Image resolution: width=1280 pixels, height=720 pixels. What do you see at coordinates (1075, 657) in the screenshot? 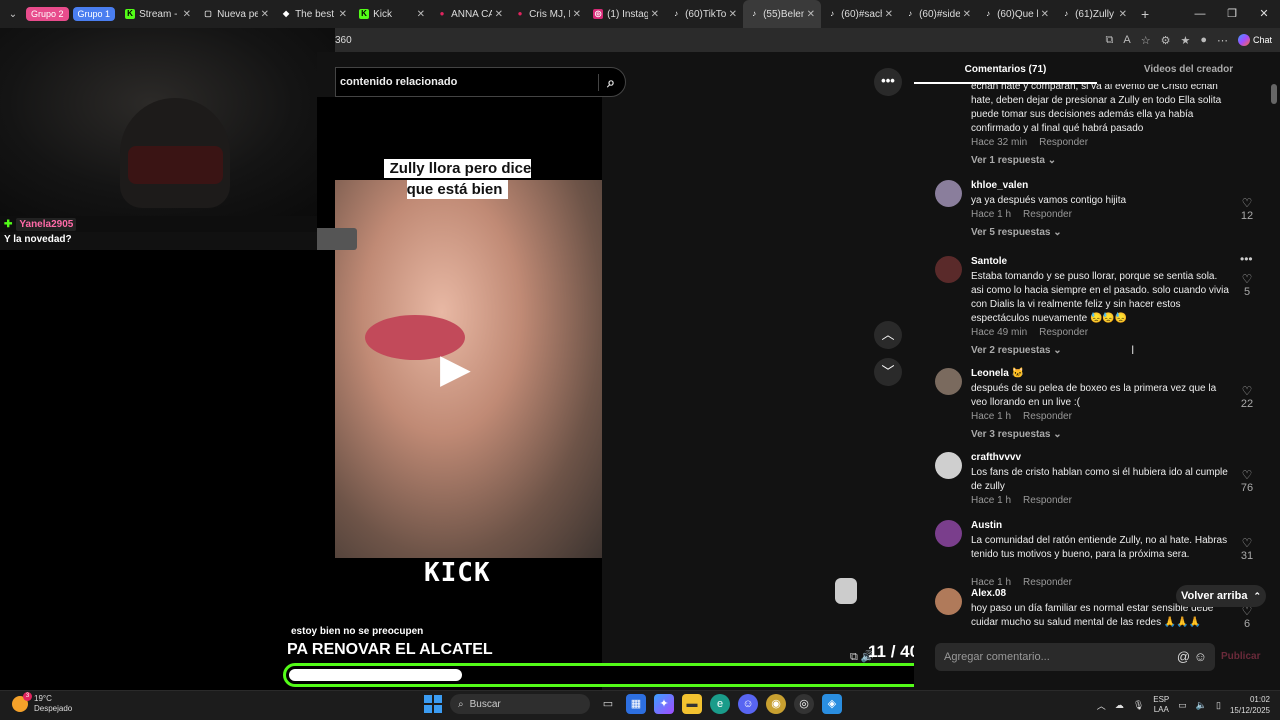
I see `comment-input: Agregar comentario... @ ☺` at bounding box center [1075, 657].